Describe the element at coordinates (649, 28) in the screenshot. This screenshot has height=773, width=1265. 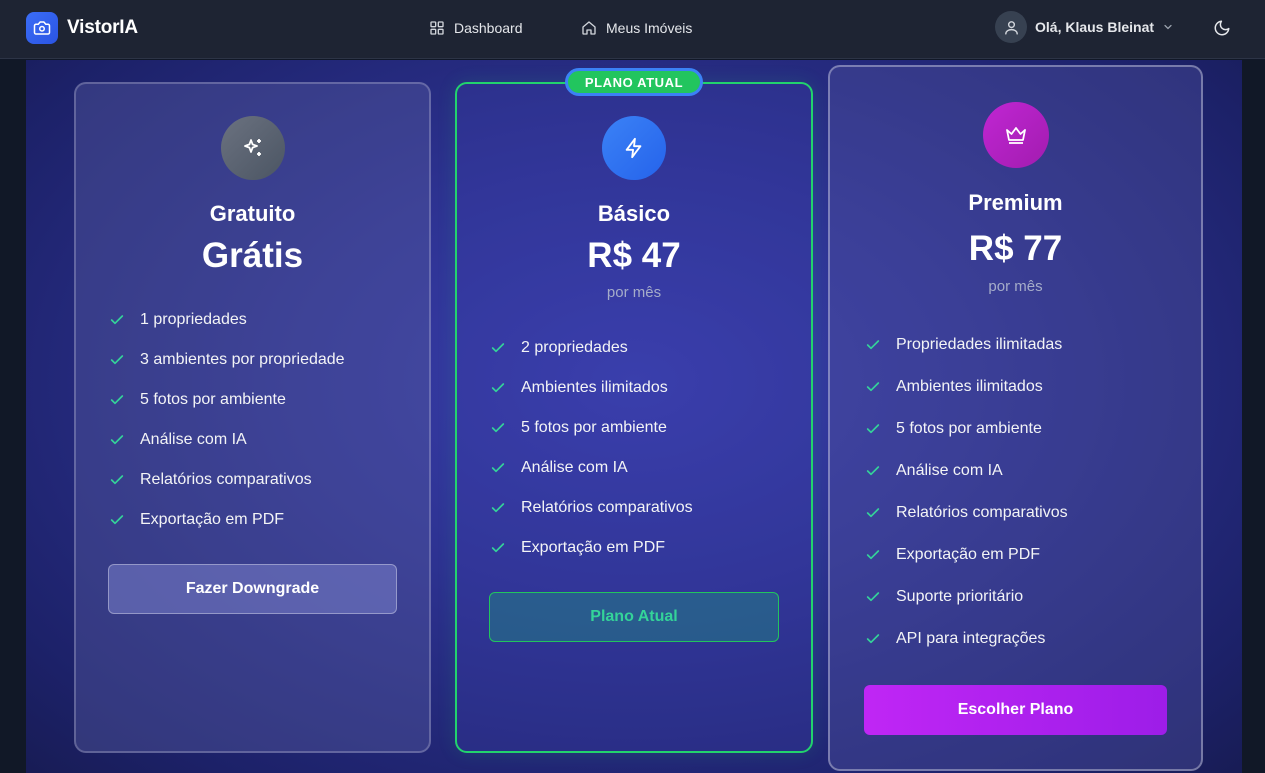
I see `nav-meus-imoveis-label: Meus Imóveis` at that location.